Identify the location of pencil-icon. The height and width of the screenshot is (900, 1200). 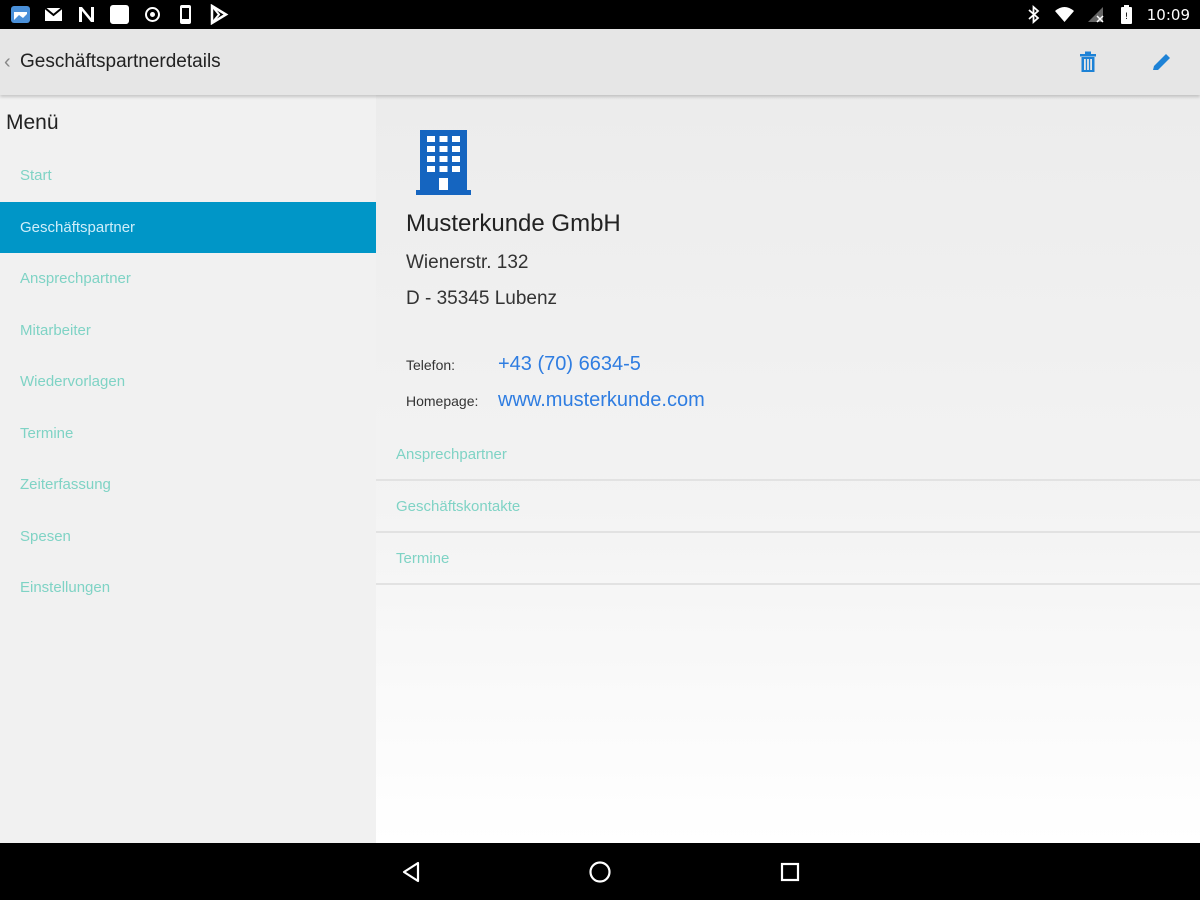
(1161, 62).